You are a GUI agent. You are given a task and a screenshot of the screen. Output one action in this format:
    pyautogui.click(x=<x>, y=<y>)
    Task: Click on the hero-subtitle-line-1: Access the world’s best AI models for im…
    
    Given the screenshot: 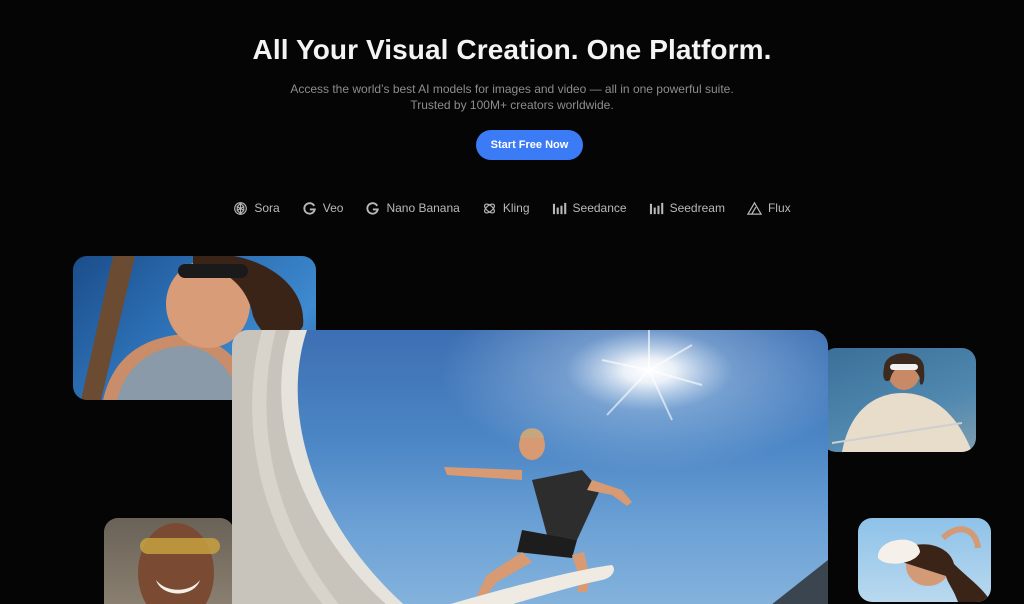 What is the action you would take?
    pyautogui.click(x=512, y=89)
    